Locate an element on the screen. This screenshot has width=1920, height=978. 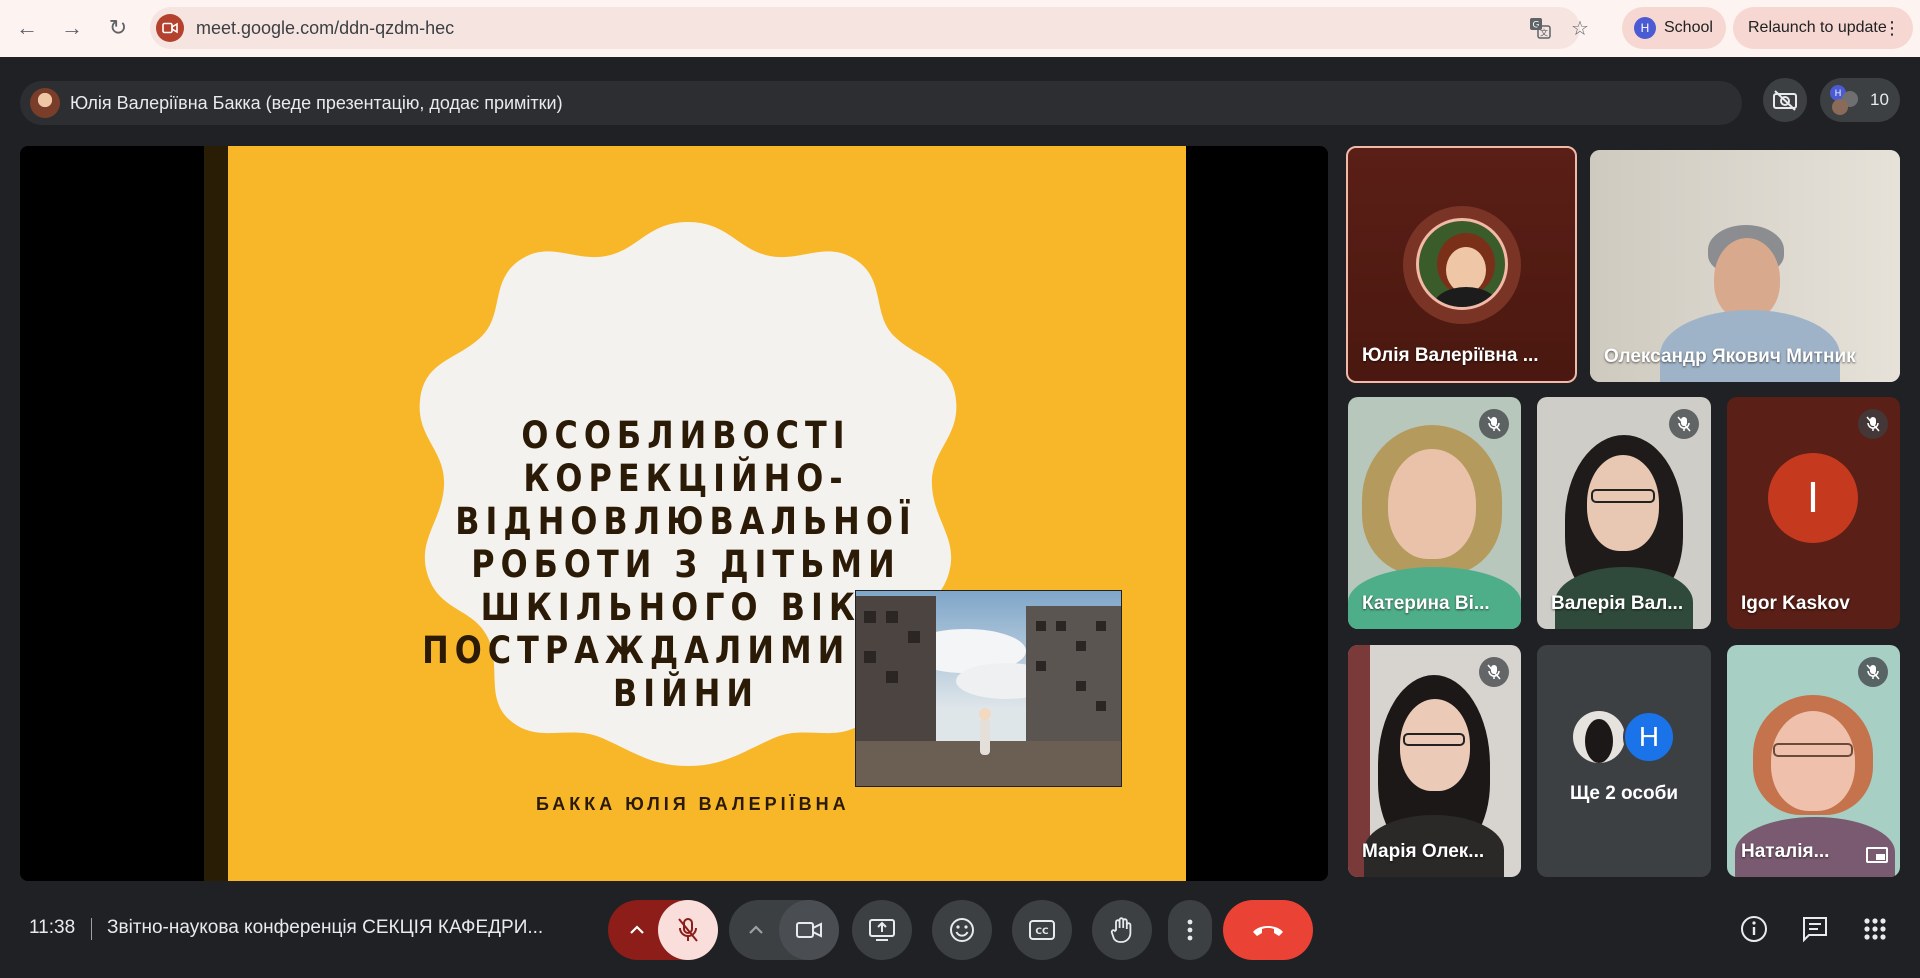
pip-icon is located at coordinates (1877, 855).